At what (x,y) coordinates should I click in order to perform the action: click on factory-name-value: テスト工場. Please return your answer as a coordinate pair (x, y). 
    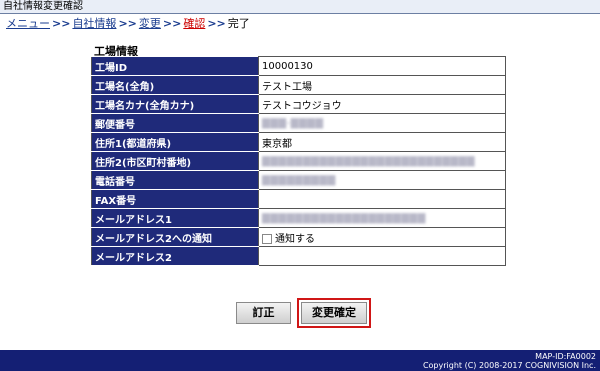
    Looking at the image, I should click on (382, 85).